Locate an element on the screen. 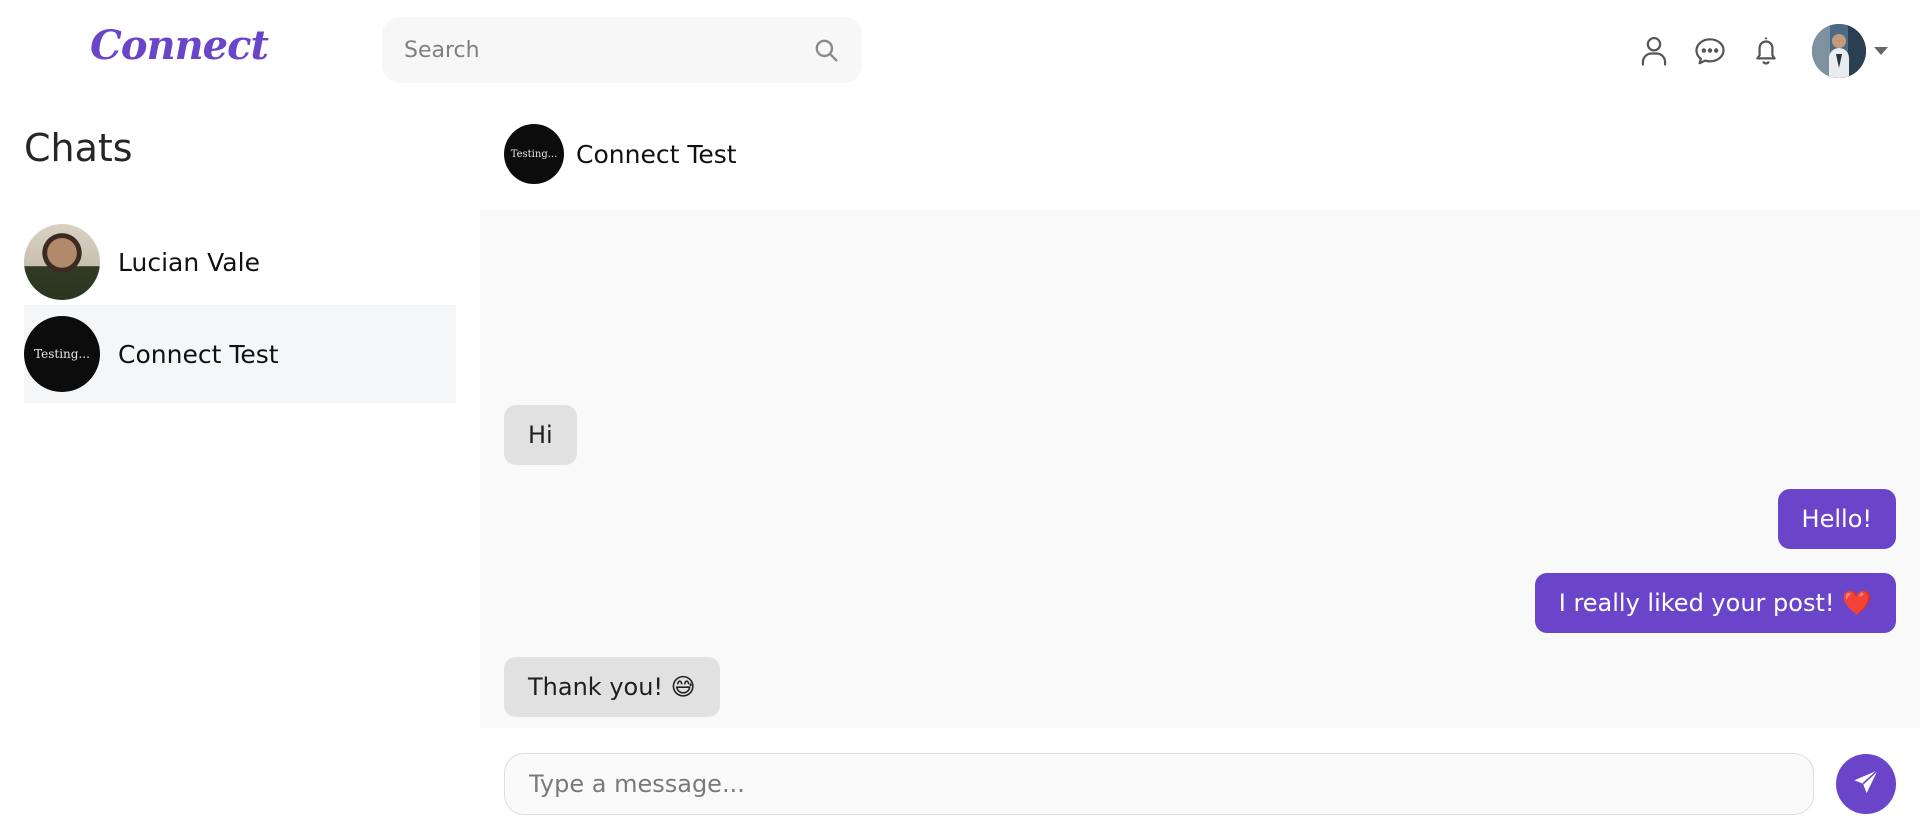 This screenshot has width=1920, height=839. chat-item-lucian-vale: Lucian Vale is located at coordinates (240, 262).